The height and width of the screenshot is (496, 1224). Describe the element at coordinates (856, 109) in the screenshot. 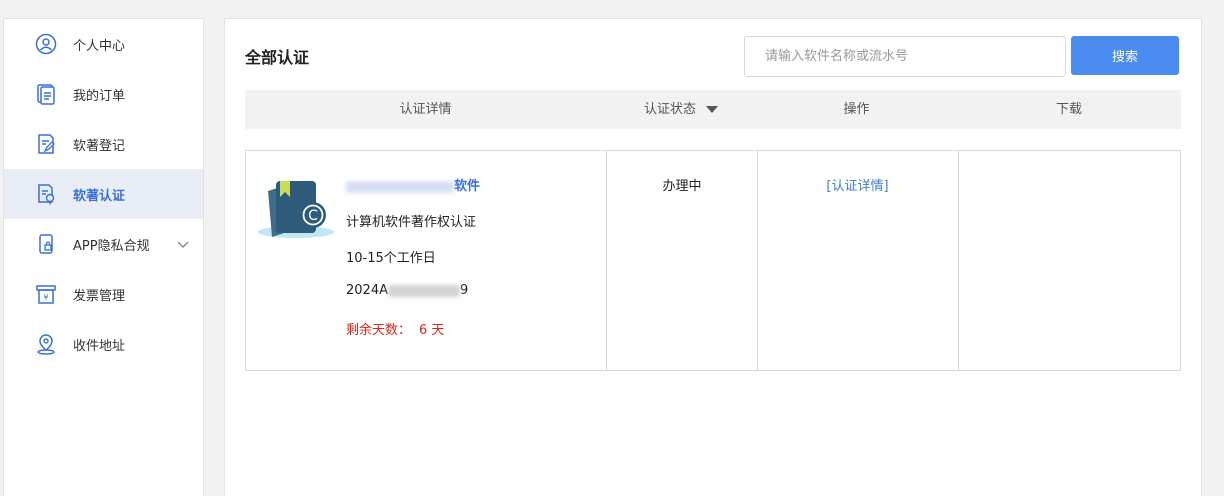

I see `column-header-action: 操作` at that location.